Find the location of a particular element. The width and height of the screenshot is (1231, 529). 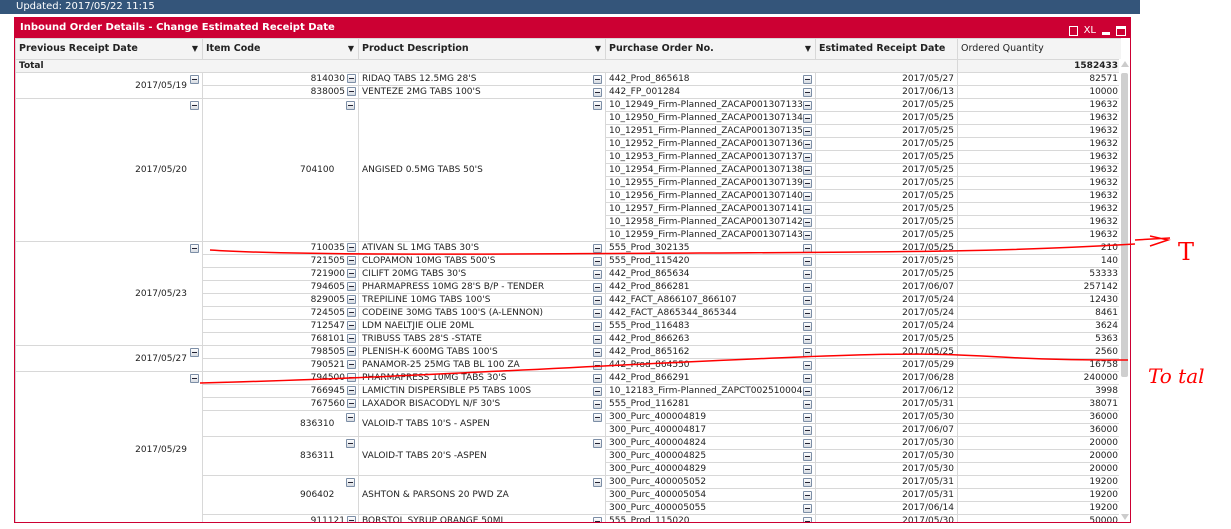

column-header-item-code: Item Code ▼ is located at coordinates (280, 49).